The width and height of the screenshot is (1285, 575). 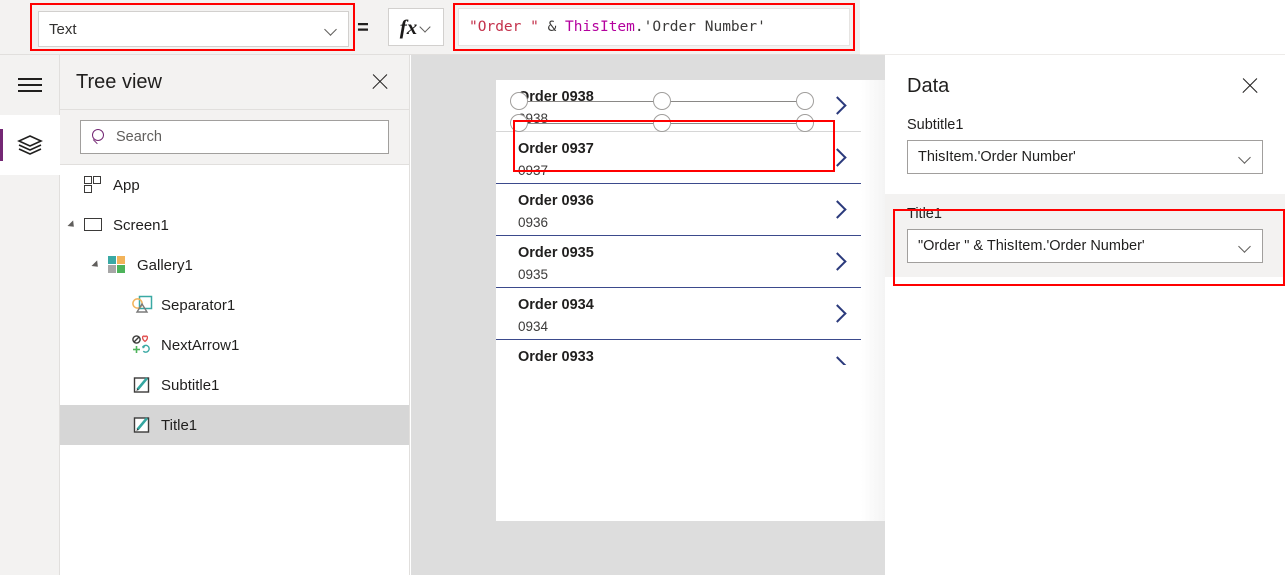 What do you see at coordinates (408, 26) in the screenshot?
I see `fx-glyph: fx` at bounding box center [408, 26].